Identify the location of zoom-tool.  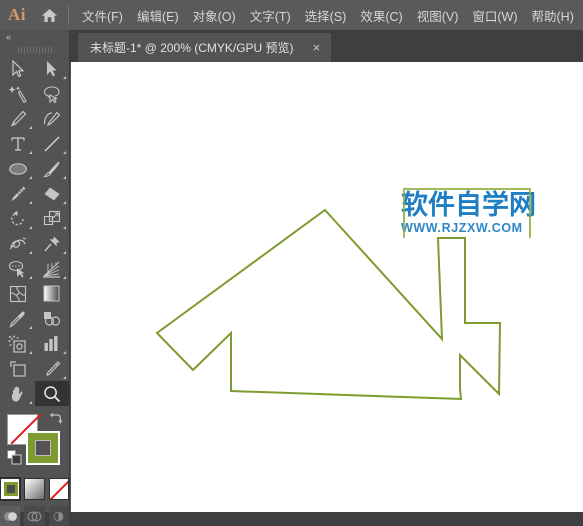
(51, 393).